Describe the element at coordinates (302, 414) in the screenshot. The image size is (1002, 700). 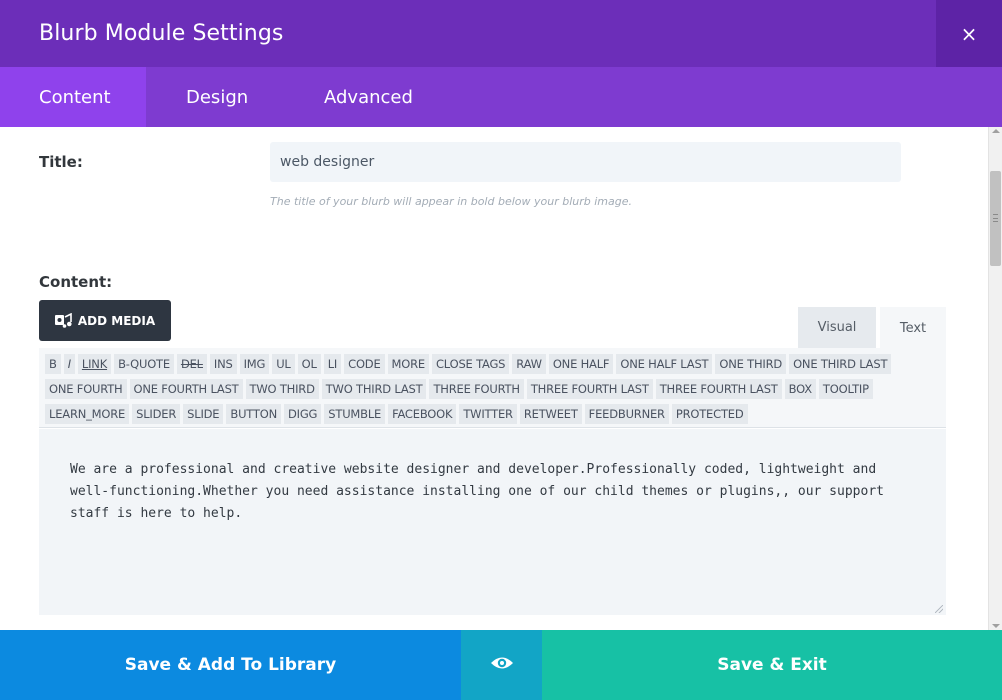
I see `toolbar-button-digg: DIGG` at that location.